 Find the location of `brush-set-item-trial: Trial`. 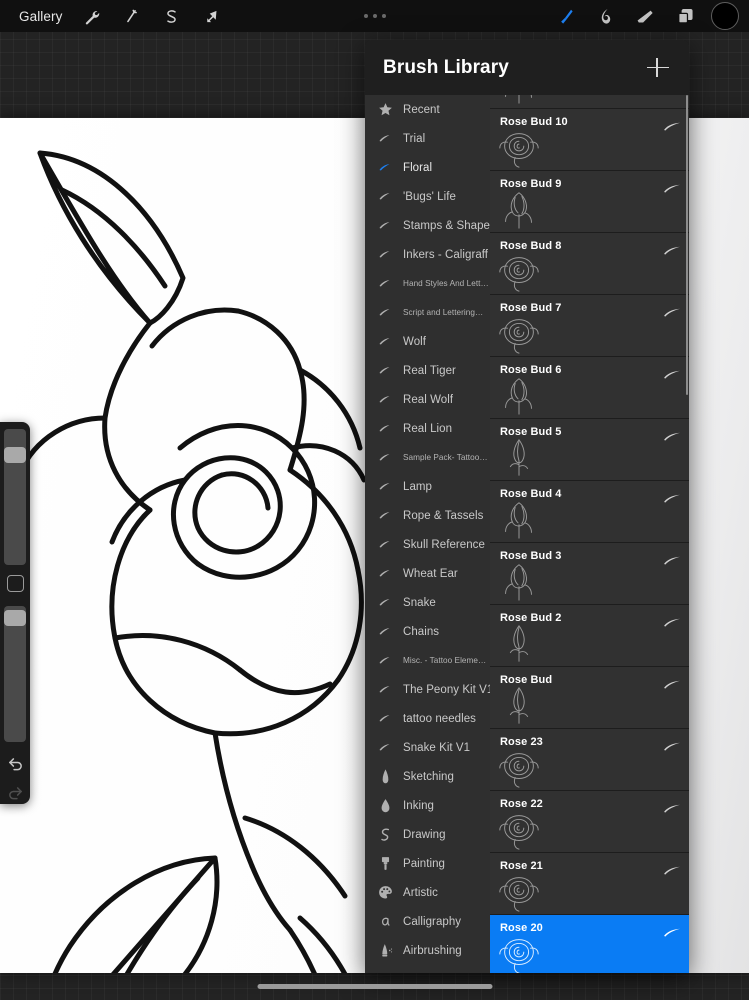

brush-set-item-trial: Trial is located at coordinates (427, 138).